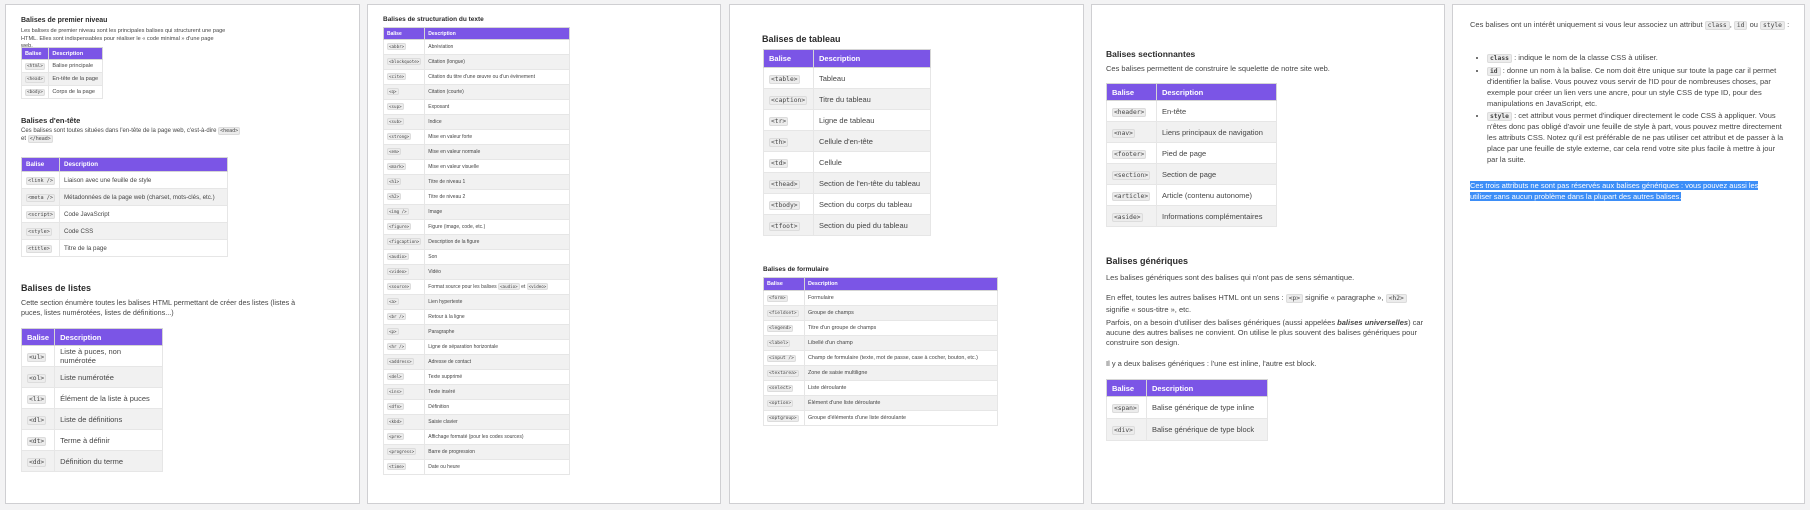 The width and height of the screenshot is (1810, 510). I want to click on tag-code: <form>, so click(777, 298).